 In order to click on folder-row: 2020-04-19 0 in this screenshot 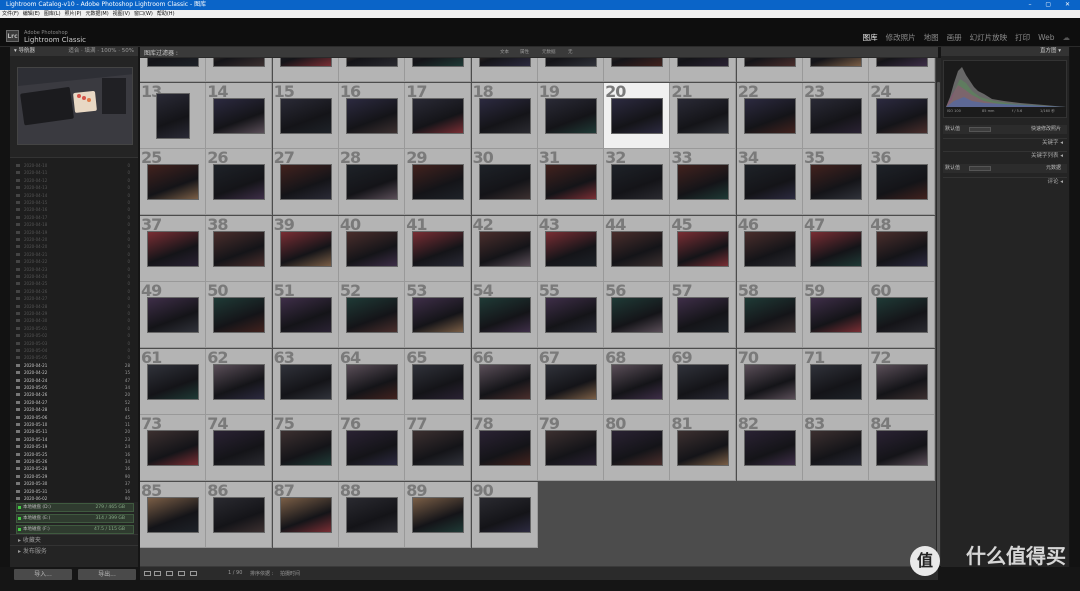, I will do `click(75, 232)`.